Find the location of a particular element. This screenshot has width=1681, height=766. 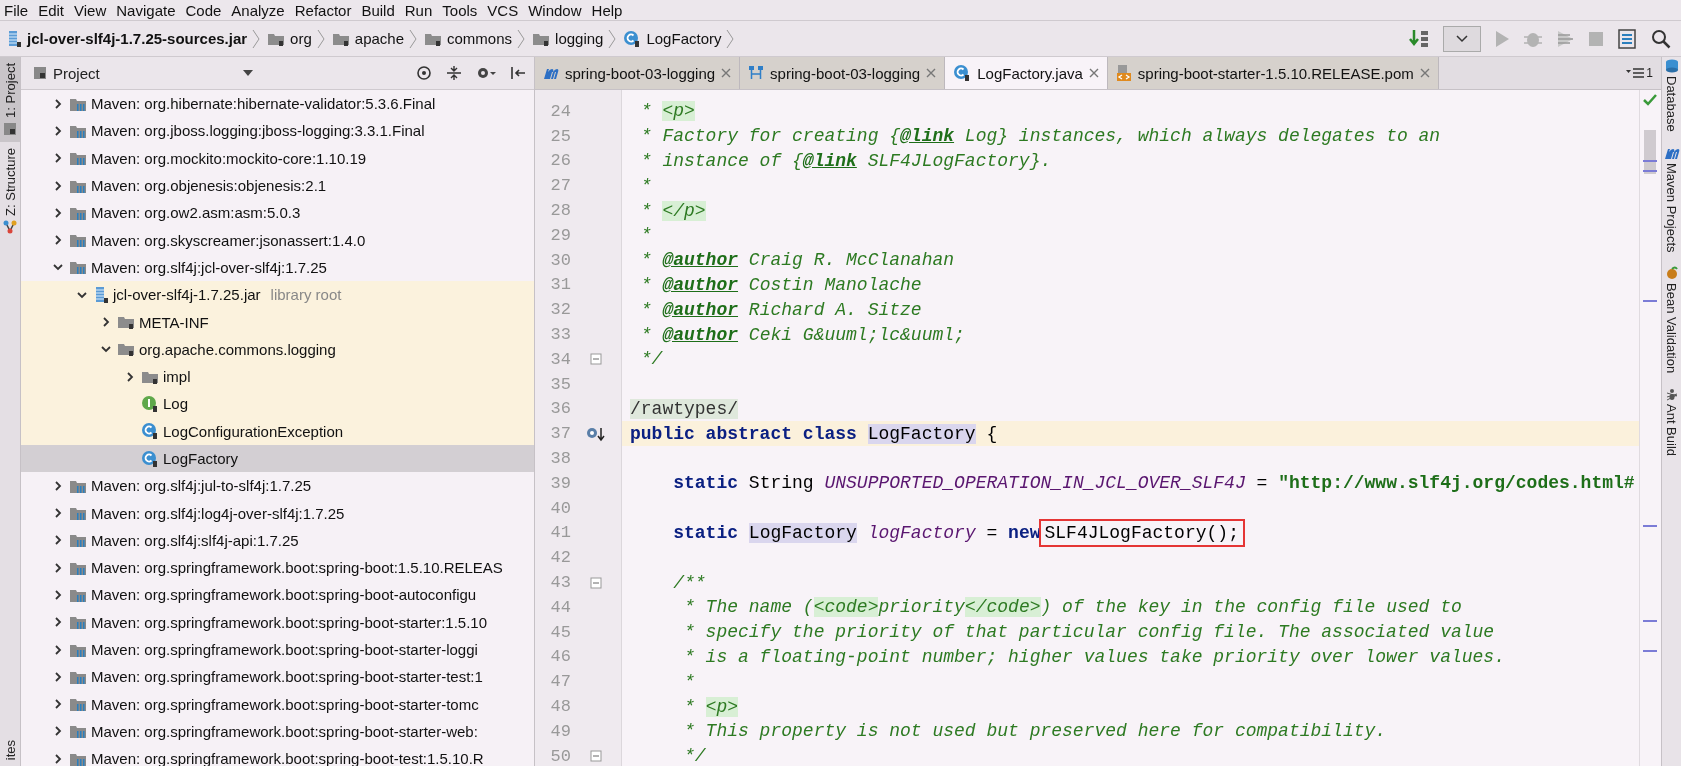

build-icon is located at coordinates (1420, 38).